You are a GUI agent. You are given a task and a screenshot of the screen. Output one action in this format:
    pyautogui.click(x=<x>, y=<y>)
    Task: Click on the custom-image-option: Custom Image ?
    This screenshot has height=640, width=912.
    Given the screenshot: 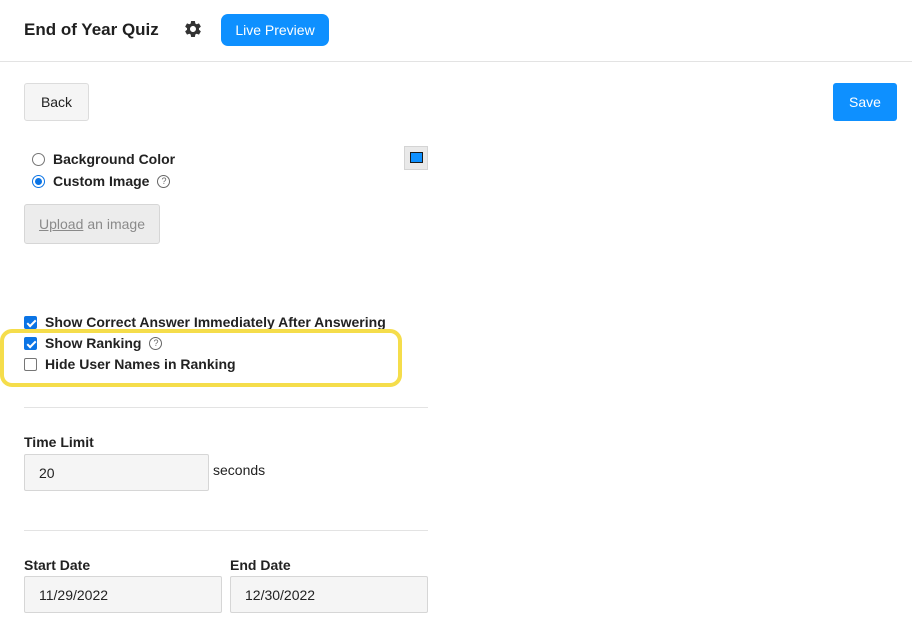 What is the action you would take?
    pyautogui.click(x=101, y=181)
    